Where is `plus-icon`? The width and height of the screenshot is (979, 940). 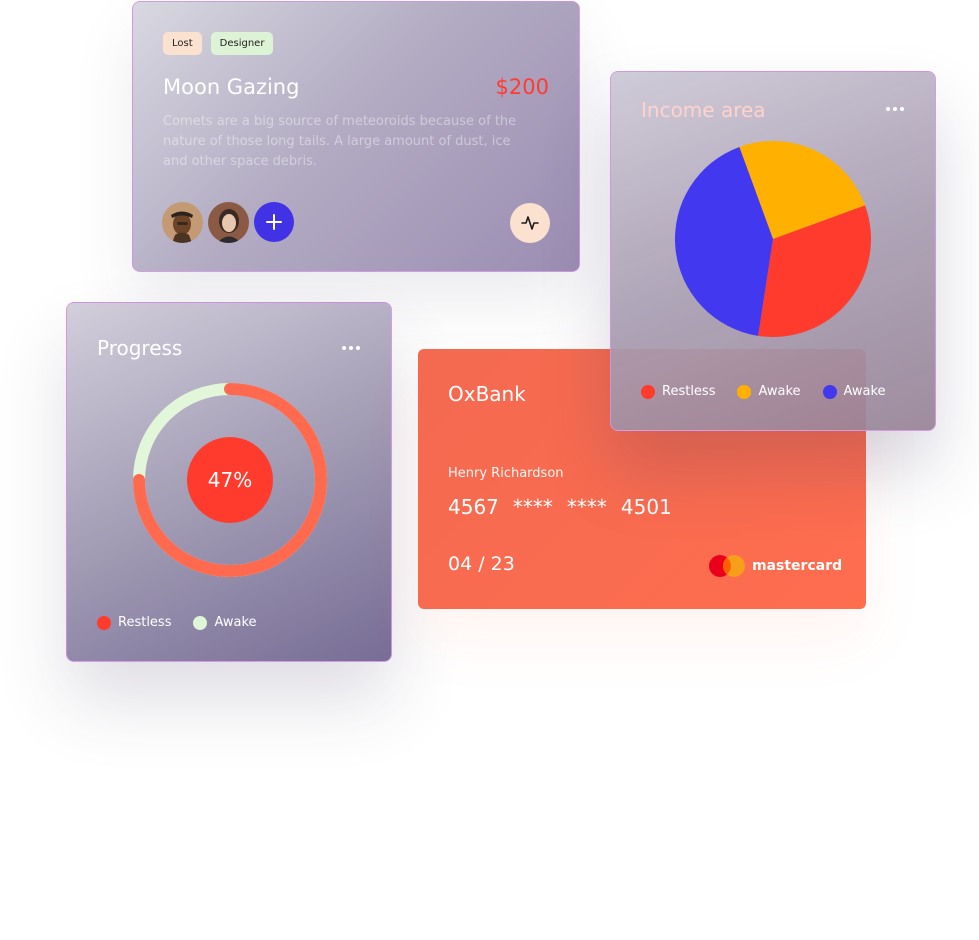
plus-icon is located at coordinates (274, 222).